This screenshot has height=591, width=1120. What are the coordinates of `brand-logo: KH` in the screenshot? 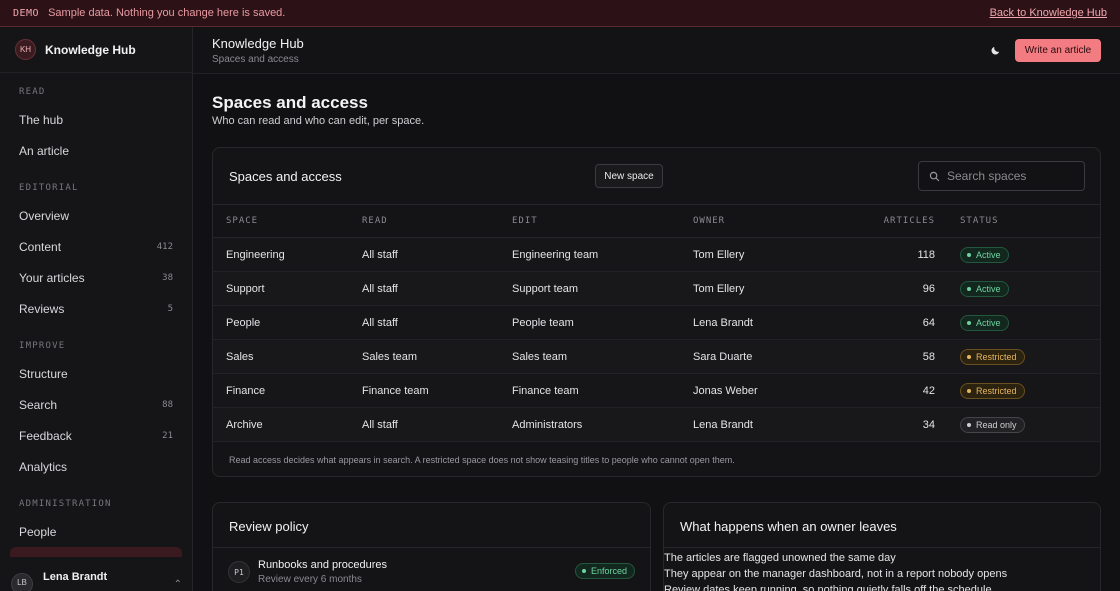 It's located at (25, 49).